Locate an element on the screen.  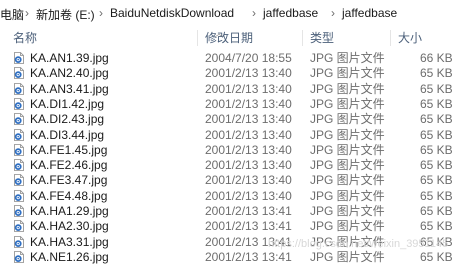
file-name: KA.FE3.47.jpg is located at coordinates (69, 180).